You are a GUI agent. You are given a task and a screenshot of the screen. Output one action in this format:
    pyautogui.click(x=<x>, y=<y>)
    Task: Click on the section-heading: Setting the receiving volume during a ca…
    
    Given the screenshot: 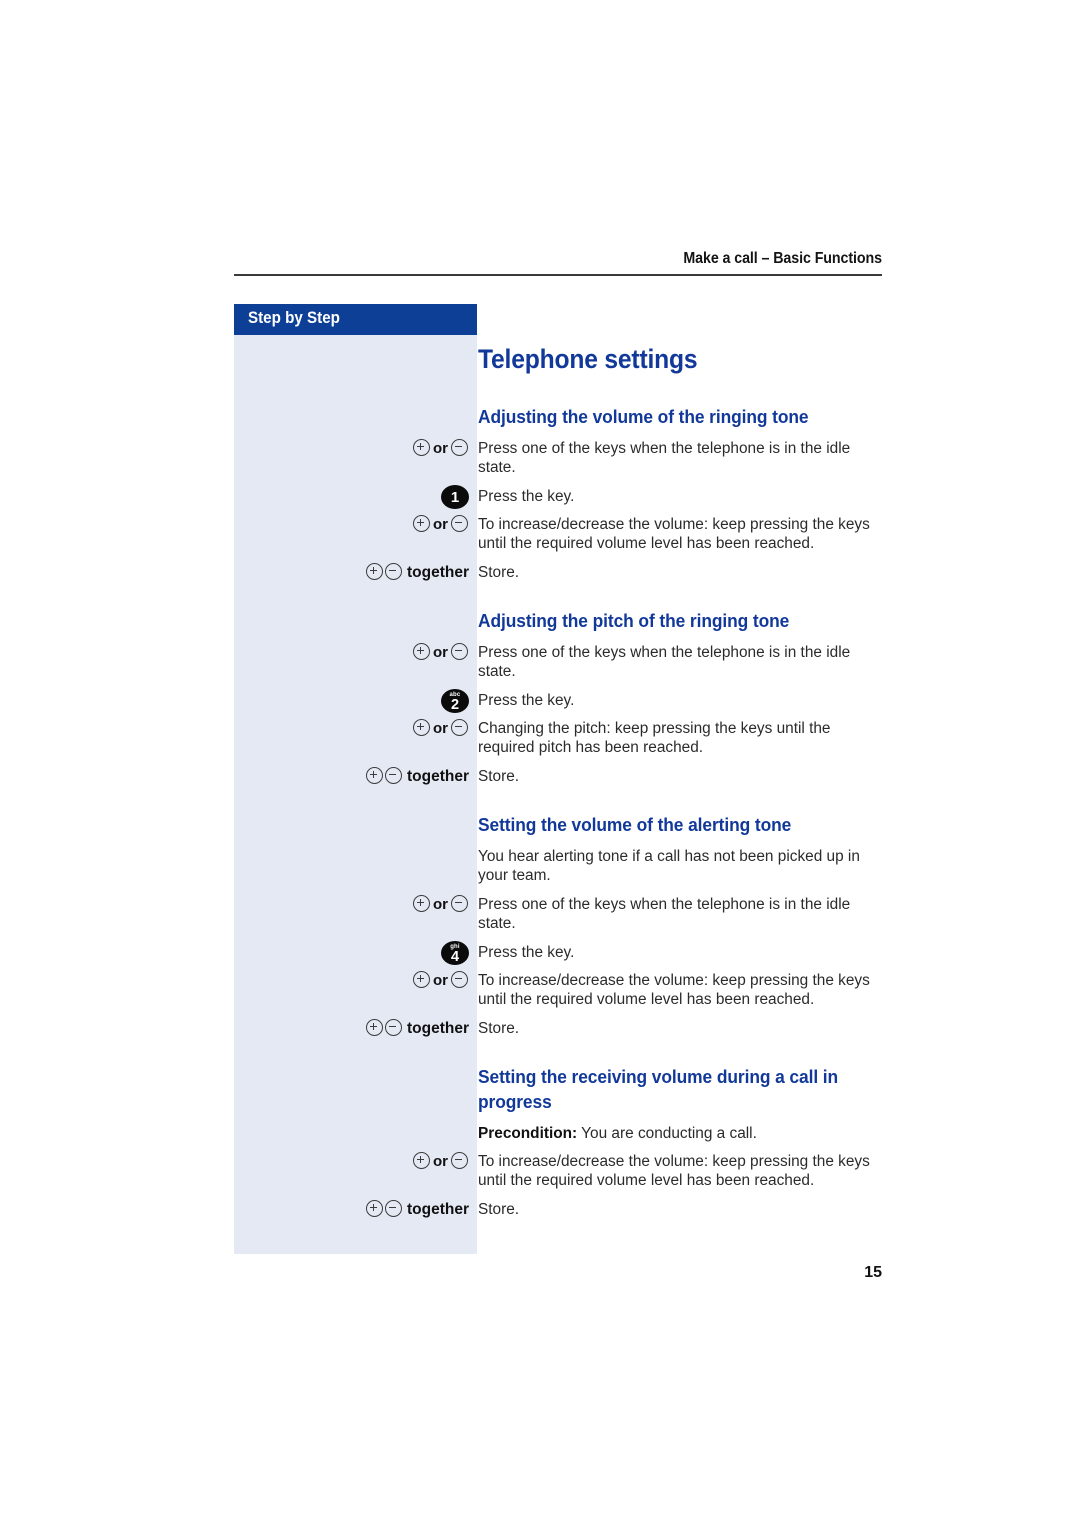 What is the action you would take?
    pyautogui.click(x=658, y=1089)
    